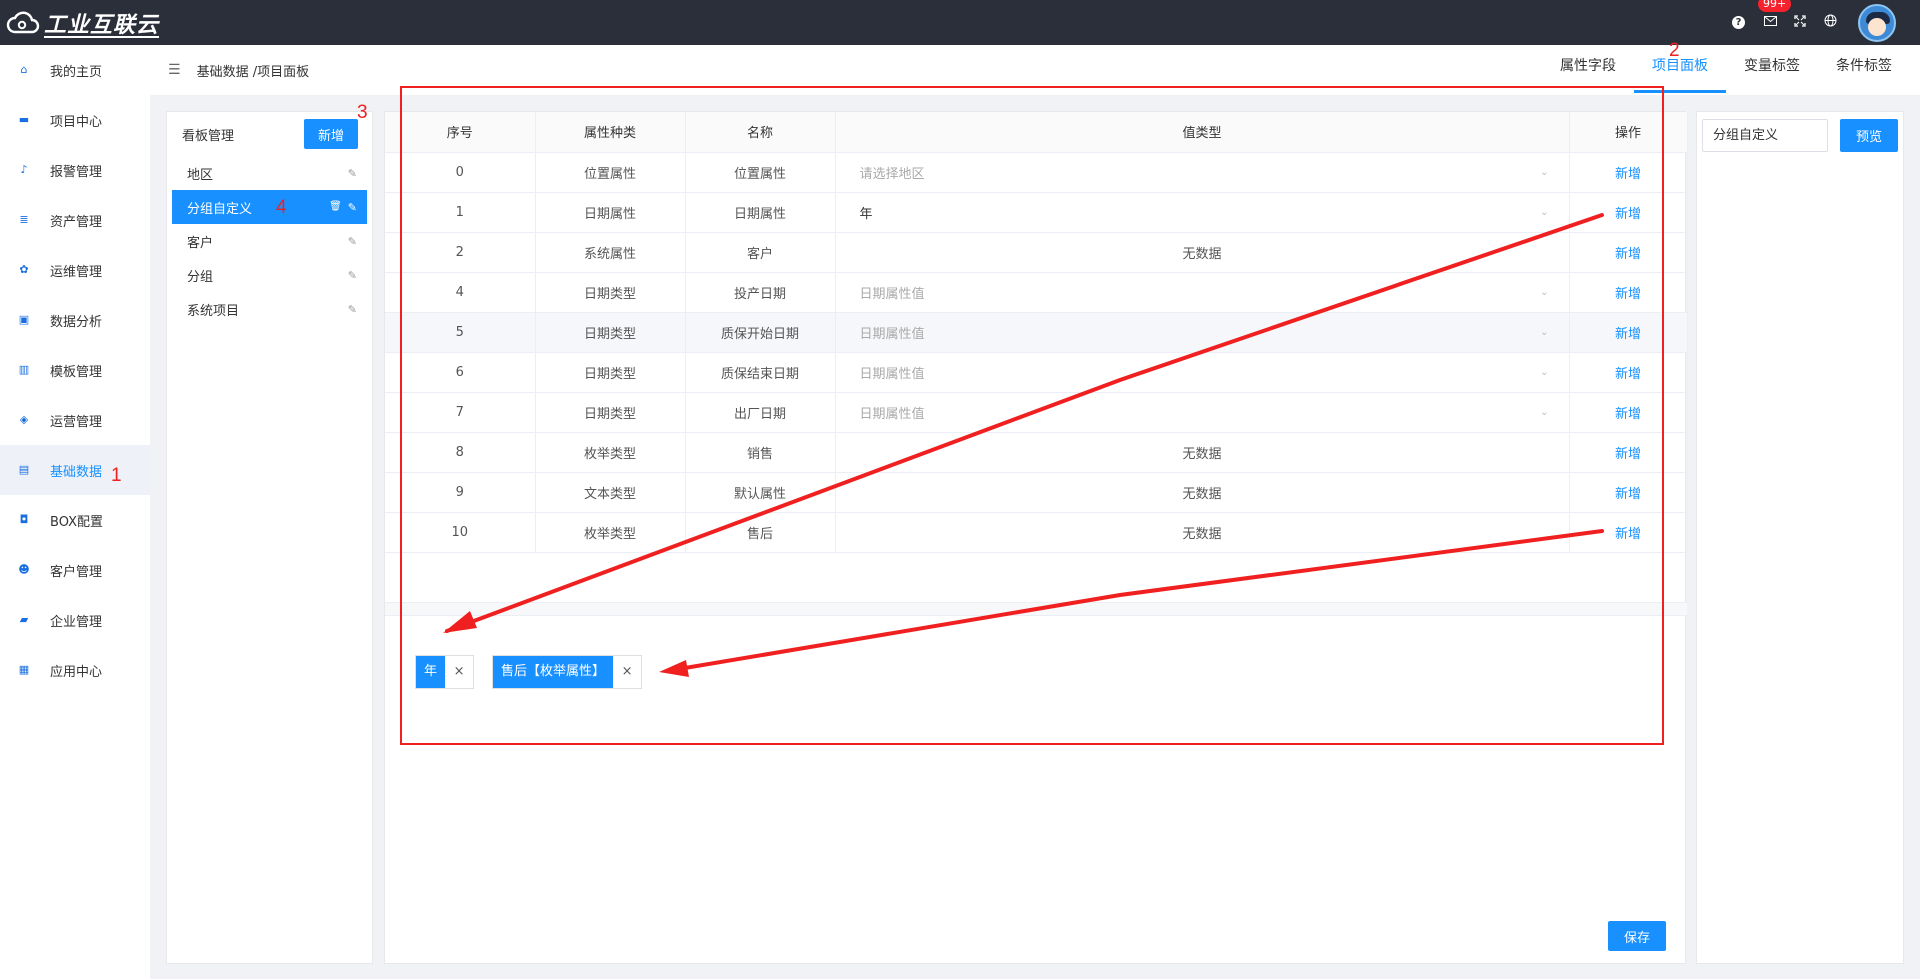 This screenshot has width=1920, height=979. I want to click on sidebar-item-9: ◘ BOX配置, so click(75, 520).